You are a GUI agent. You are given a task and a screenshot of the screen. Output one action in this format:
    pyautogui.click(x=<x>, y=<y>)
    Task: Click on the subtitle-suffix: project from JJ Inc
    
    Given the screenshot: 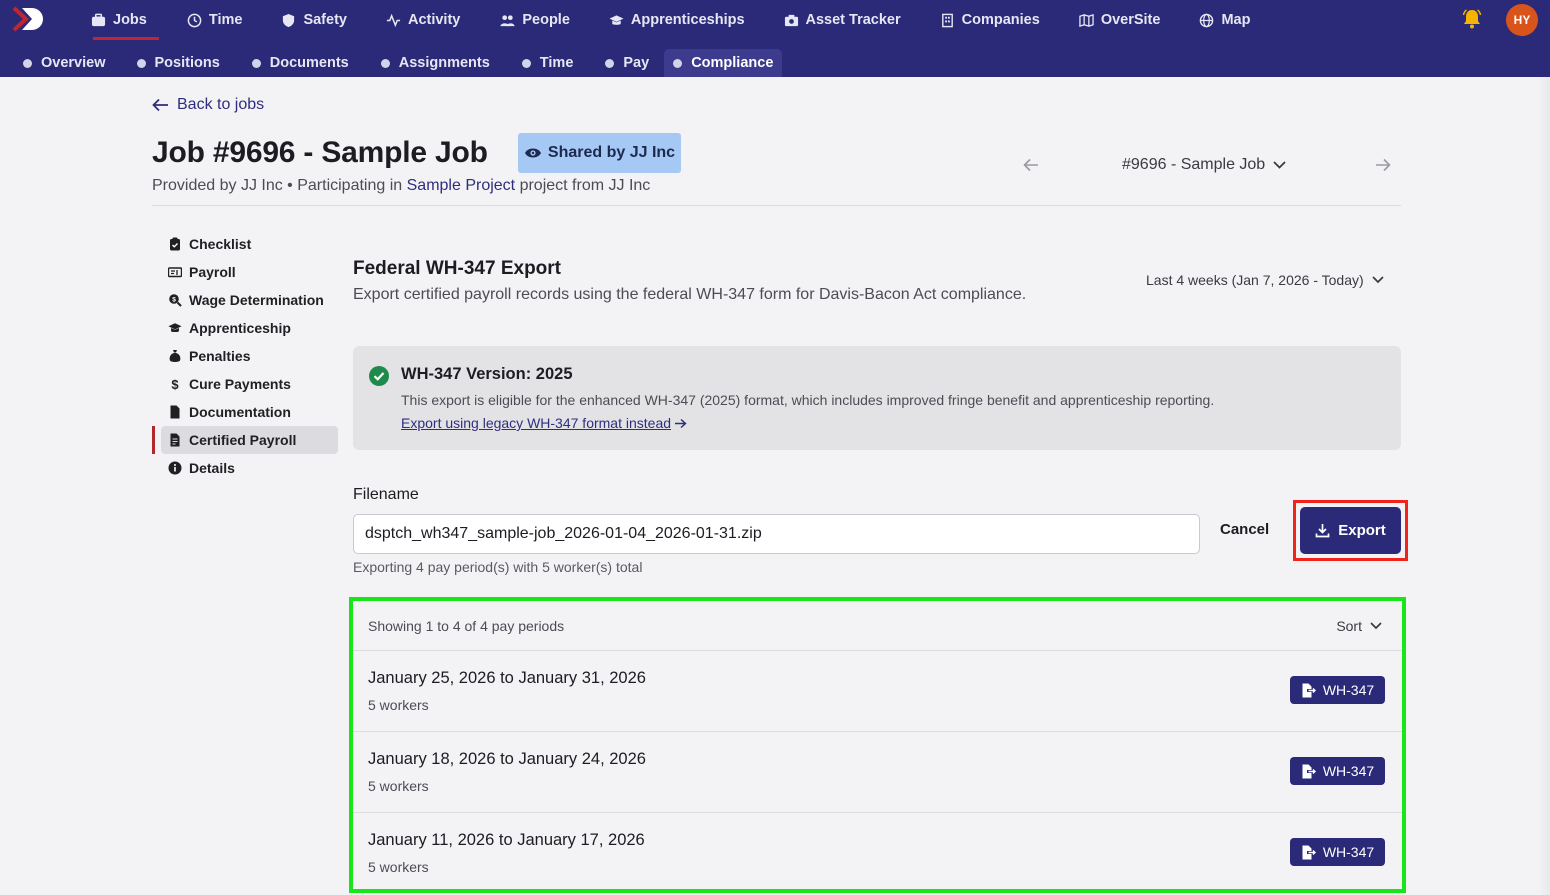 What is the action you would take?
    pyautogui.click(x=585, y=185)
    